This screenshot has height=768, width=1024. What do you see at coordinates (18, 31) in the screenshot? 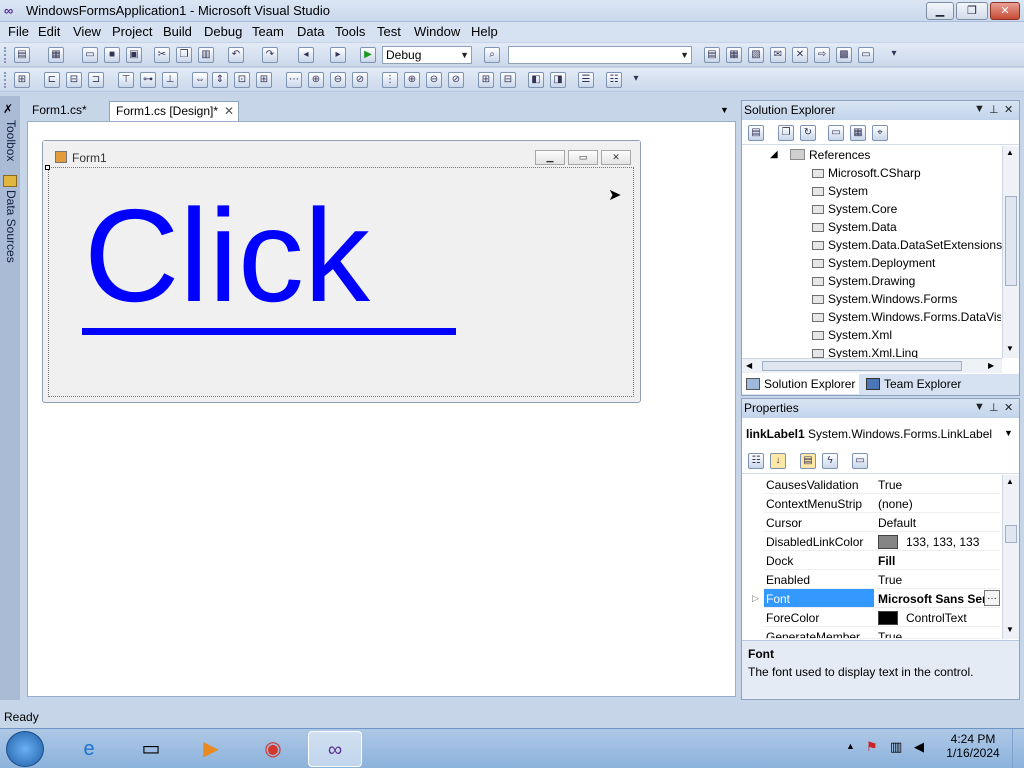
I see `menu-file: File` at bounding box center [18, 31].